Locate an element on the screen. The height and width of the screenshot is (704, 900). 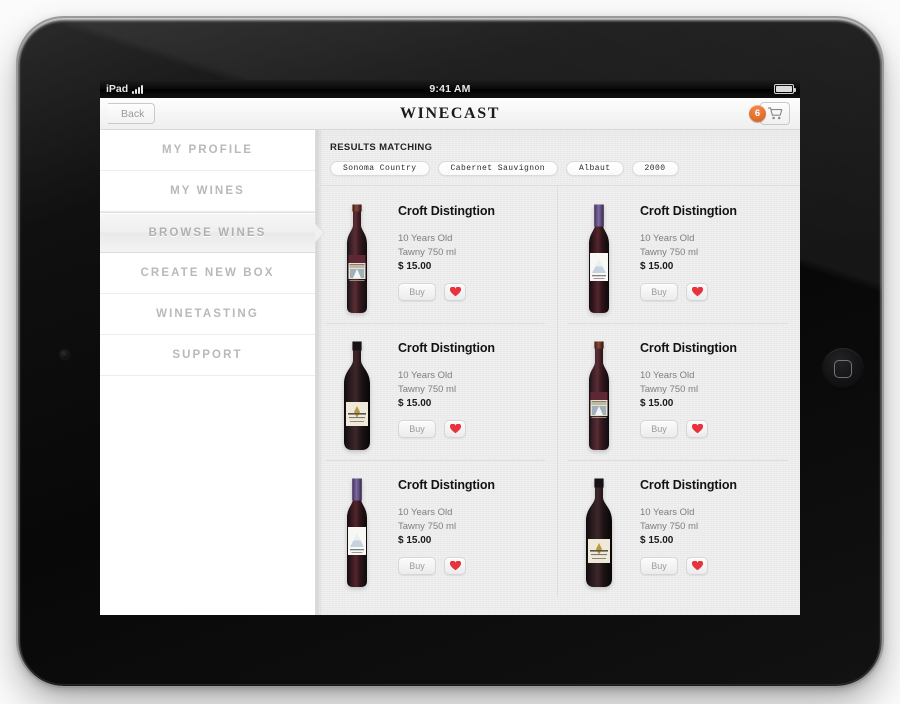
filter-tag-label: Cabernet Sauvignon is located at coordinates (498, 168).